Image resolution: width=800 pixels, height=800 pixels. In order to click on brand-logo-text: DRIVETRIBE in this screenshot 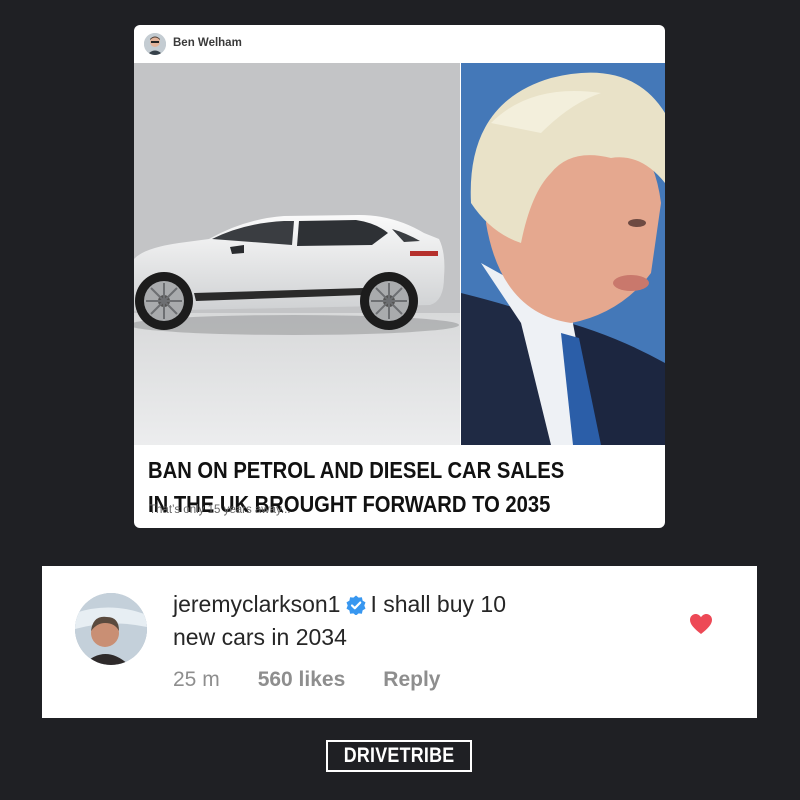, I will do `click(399, 755)`.